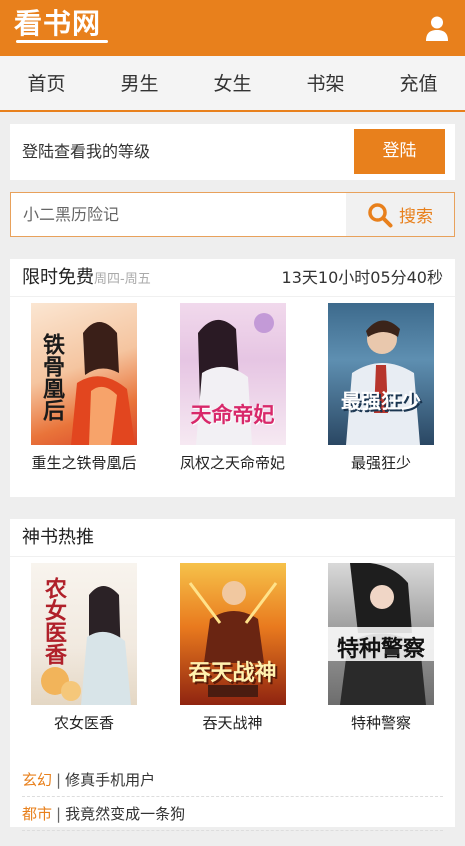 This screenshot has height=846, width=465. I want to click on book-title: 凤权之天命帝妃, so click(233, 463).